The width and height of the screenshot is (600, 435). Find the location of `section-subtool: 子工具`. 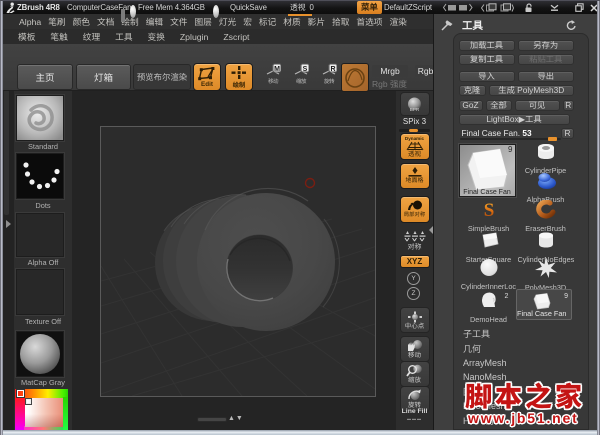

section-subtool: 子工具 is located at coordinates (485, 334).